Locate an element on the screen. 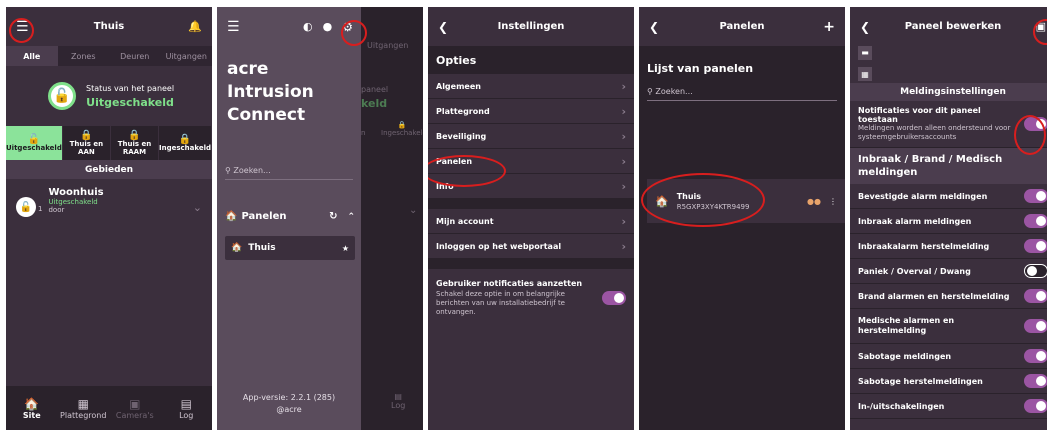  menu-item-webportal: Inloggen op het webportaal › is located at coordinates (531, 246).